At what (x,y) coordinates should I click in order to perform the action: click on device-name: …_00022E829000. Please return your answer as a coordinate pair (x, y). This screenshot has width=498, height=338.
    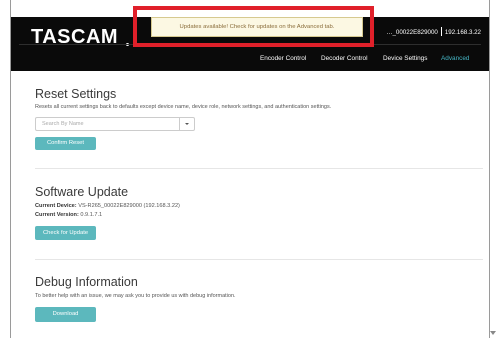
    Looking at the image, I should click on (412, 32).